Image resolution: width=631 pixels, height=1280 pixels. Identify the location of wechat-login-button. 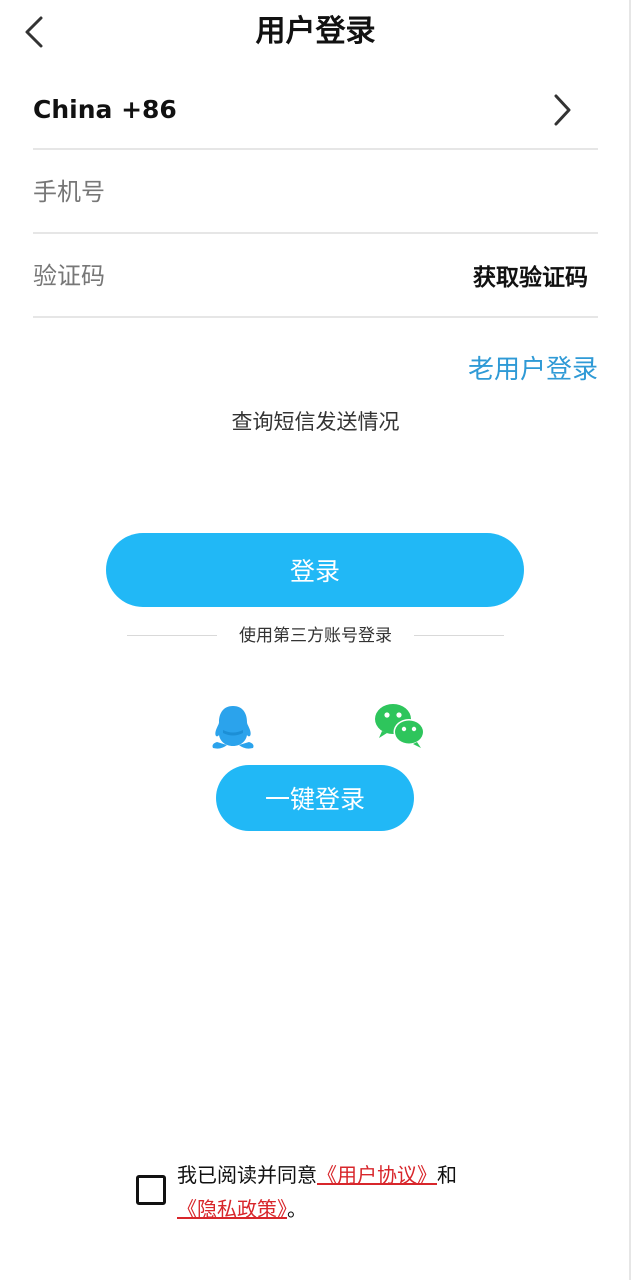
(400, 726).